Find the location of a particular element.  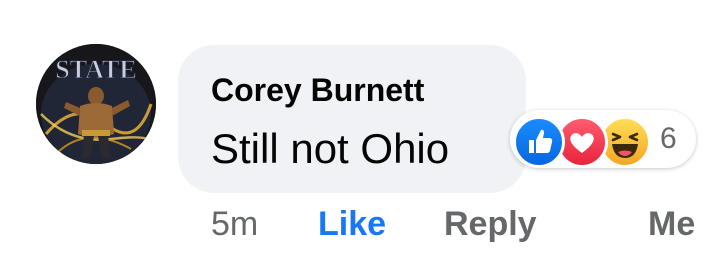

avatar-image: STATE is located at coordinates (96, 104).